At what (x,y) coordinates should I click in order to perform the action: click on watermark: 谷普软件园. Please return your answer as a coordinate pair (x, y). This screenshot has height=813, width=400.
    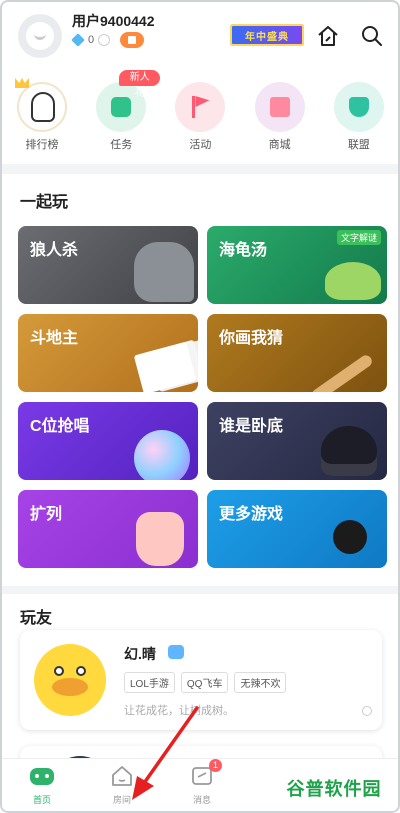
    Looking at the image, I should click on (334, 788).